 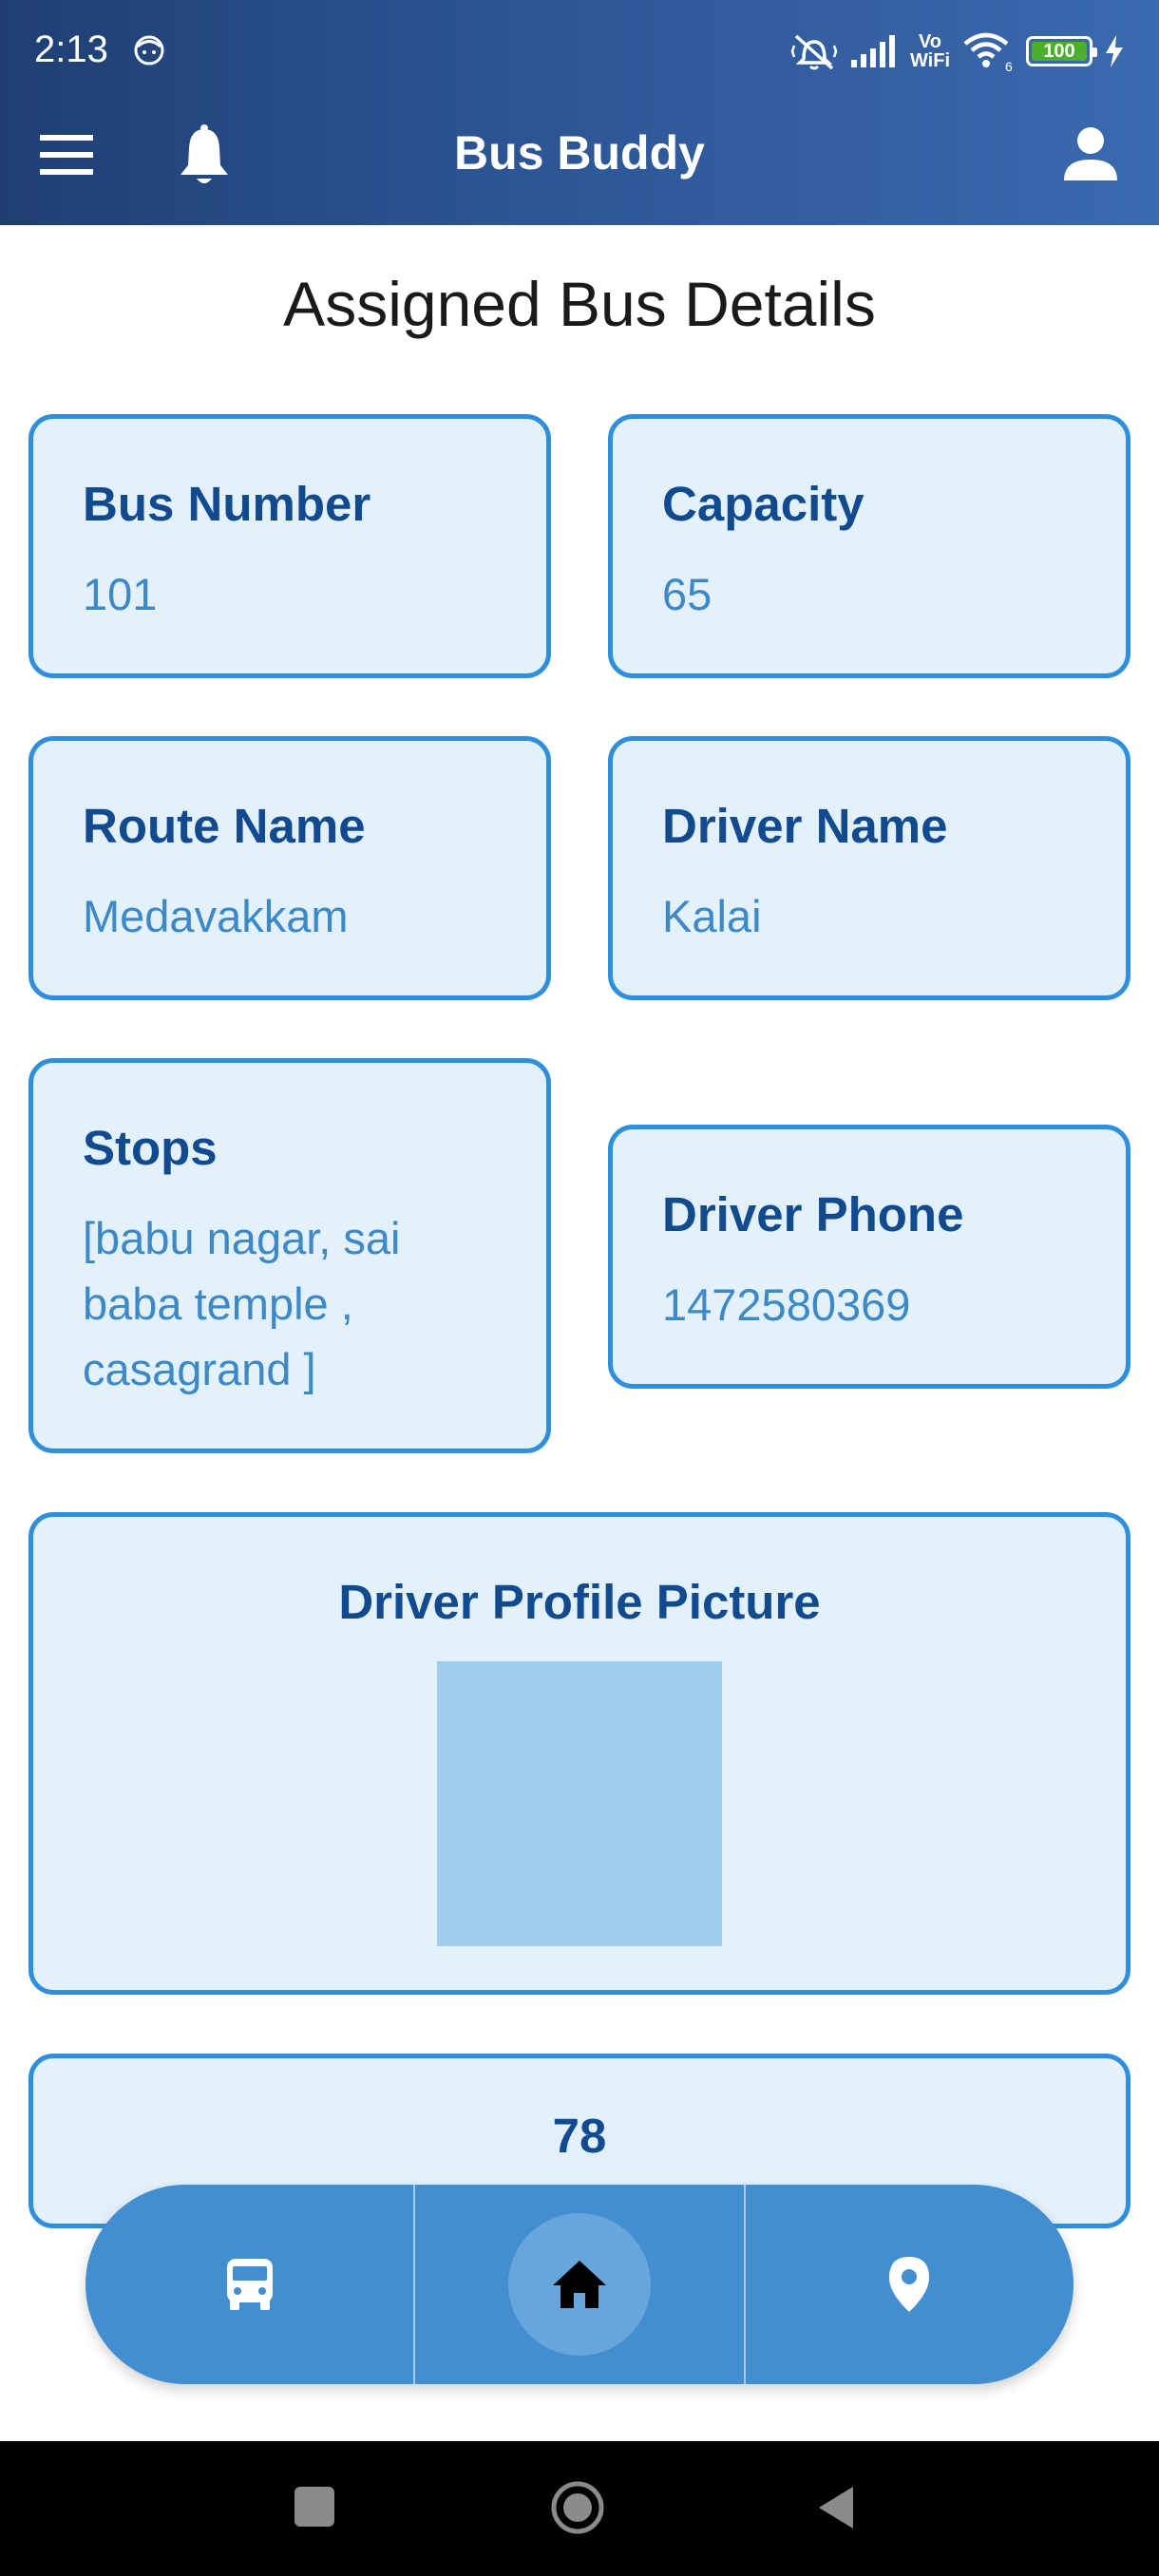 What do you see at coordinates (836, 2507) in the screenshot?
I see `back-triangle-icon` at bounding box center [836, 2507].